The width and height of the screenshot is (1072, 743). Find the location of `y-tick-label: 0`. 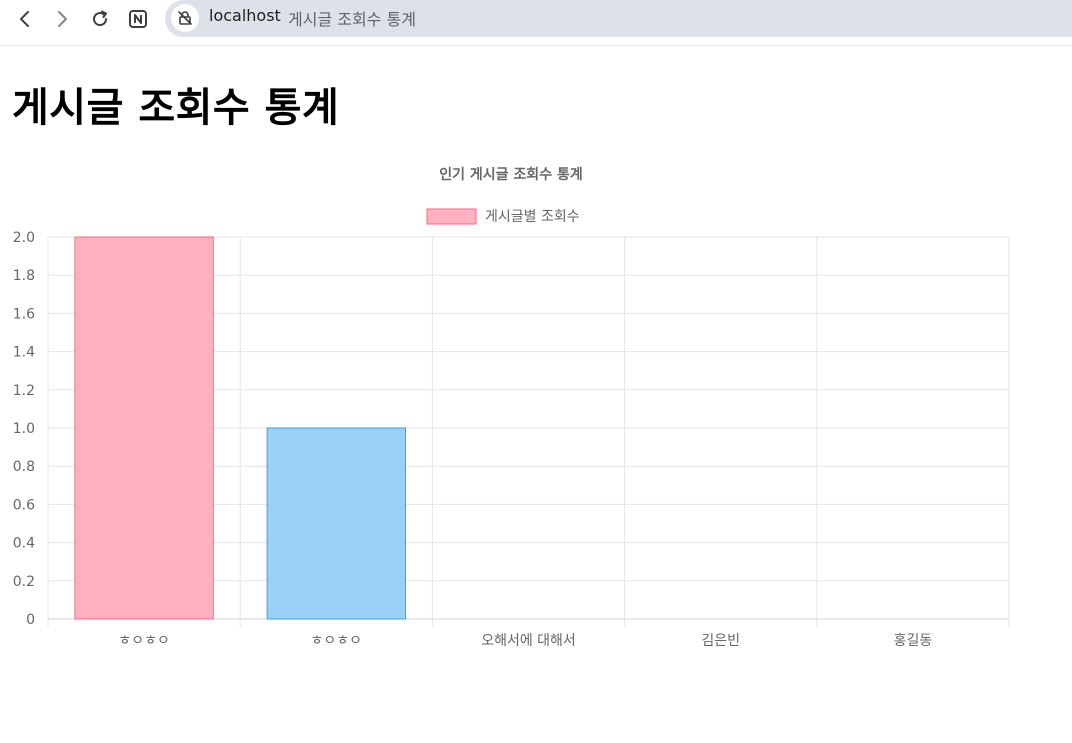

y-tick-label: 0 is located at coordinates (30, 620).